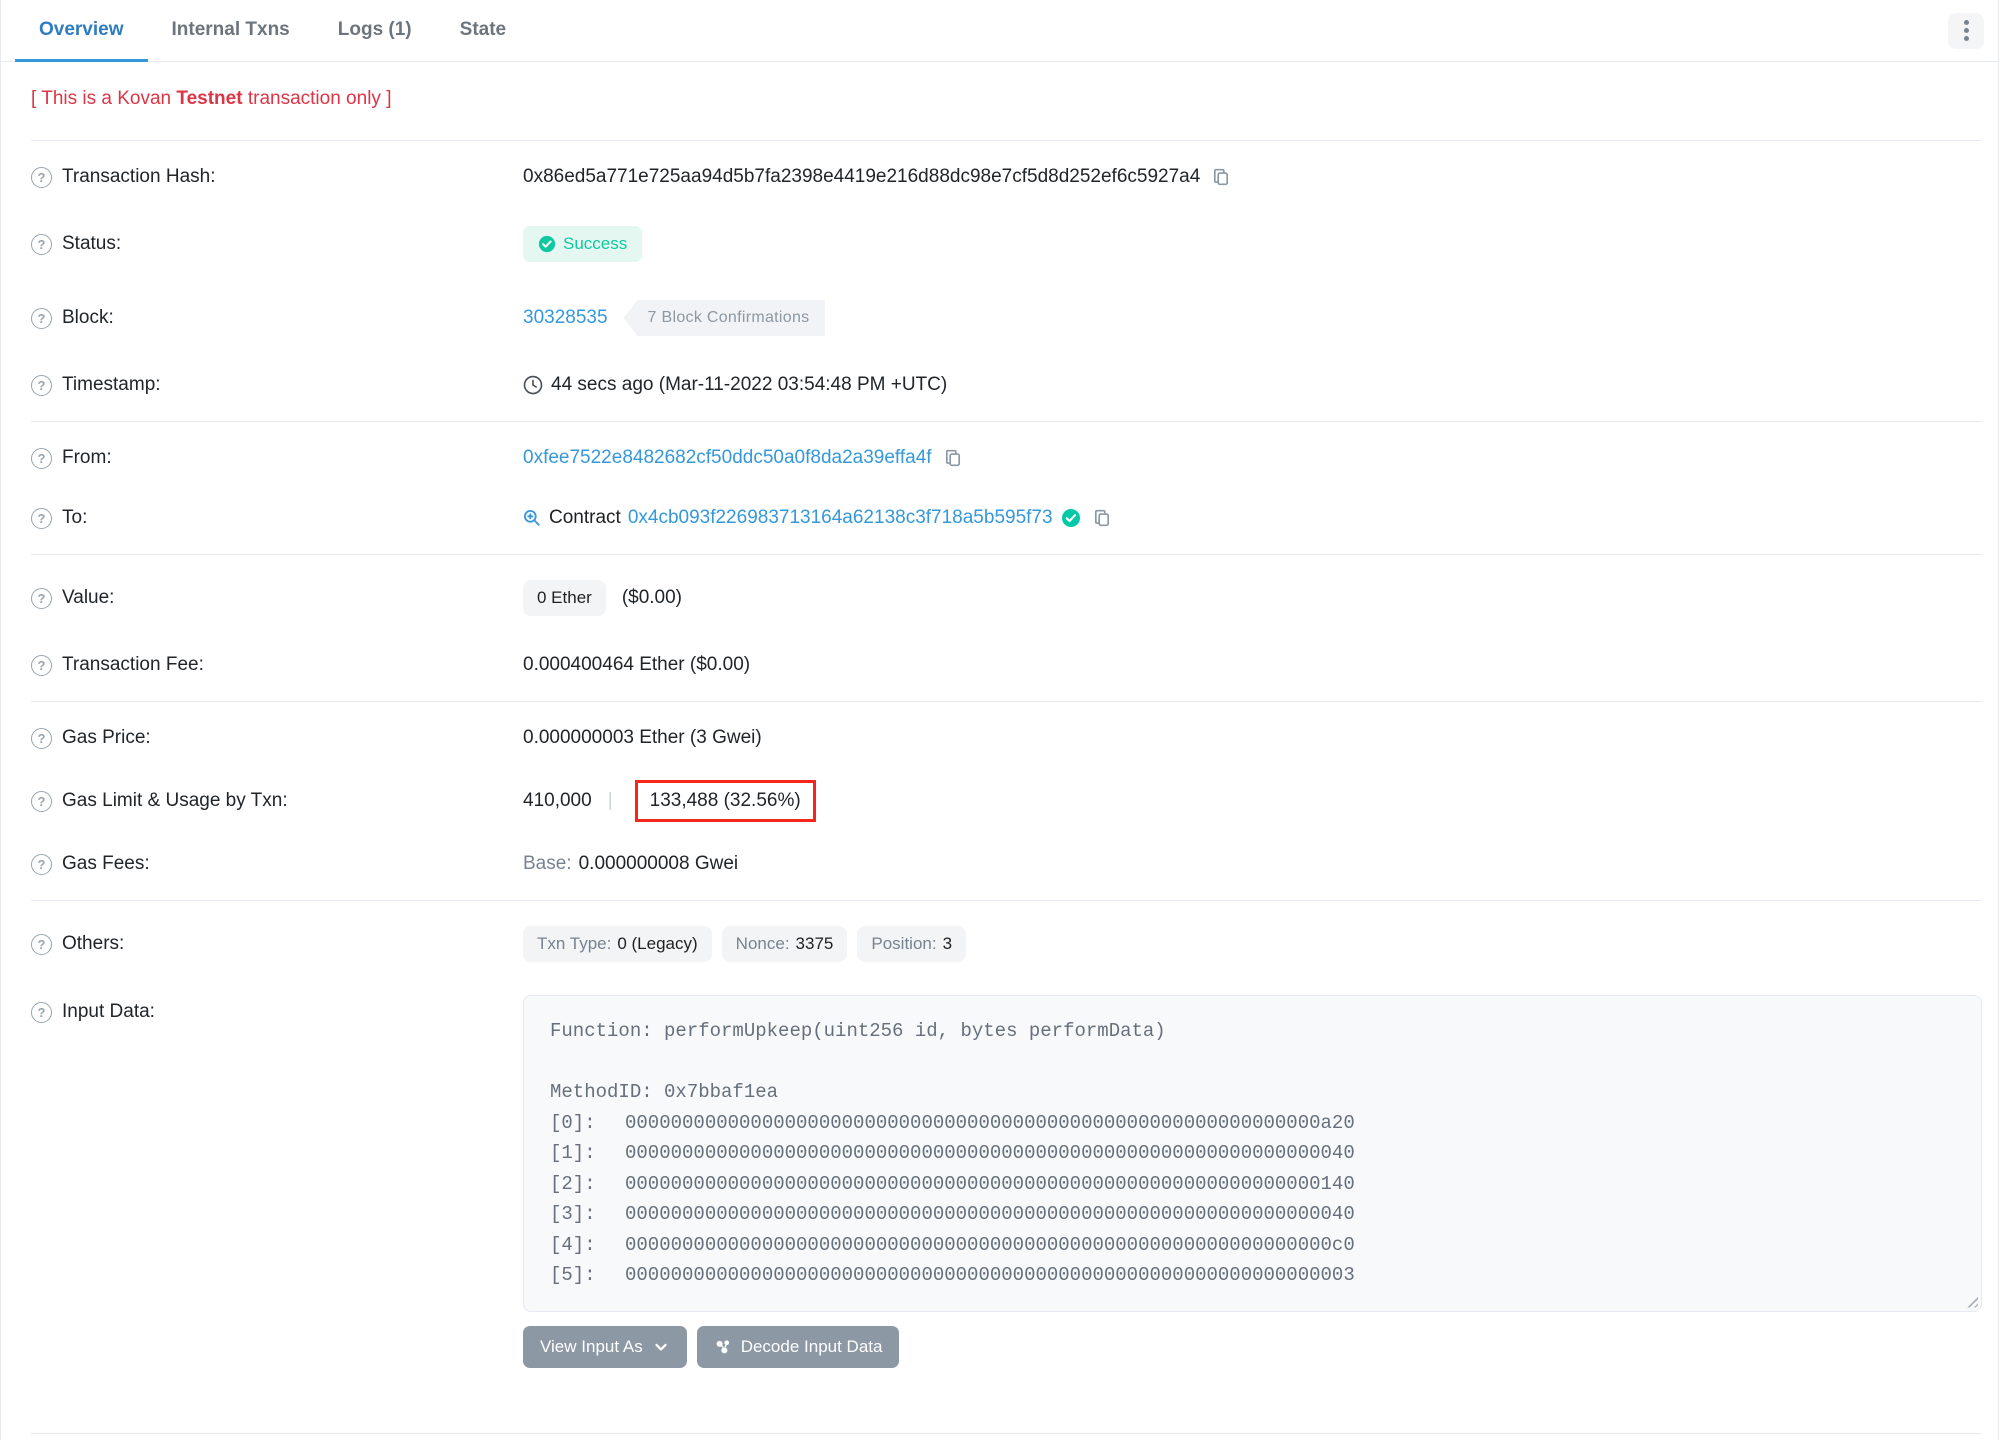 Image resolution: width=1999 pixels, height=1440 pixels. I want to click on bottom-divider, so click(1006, 1433).